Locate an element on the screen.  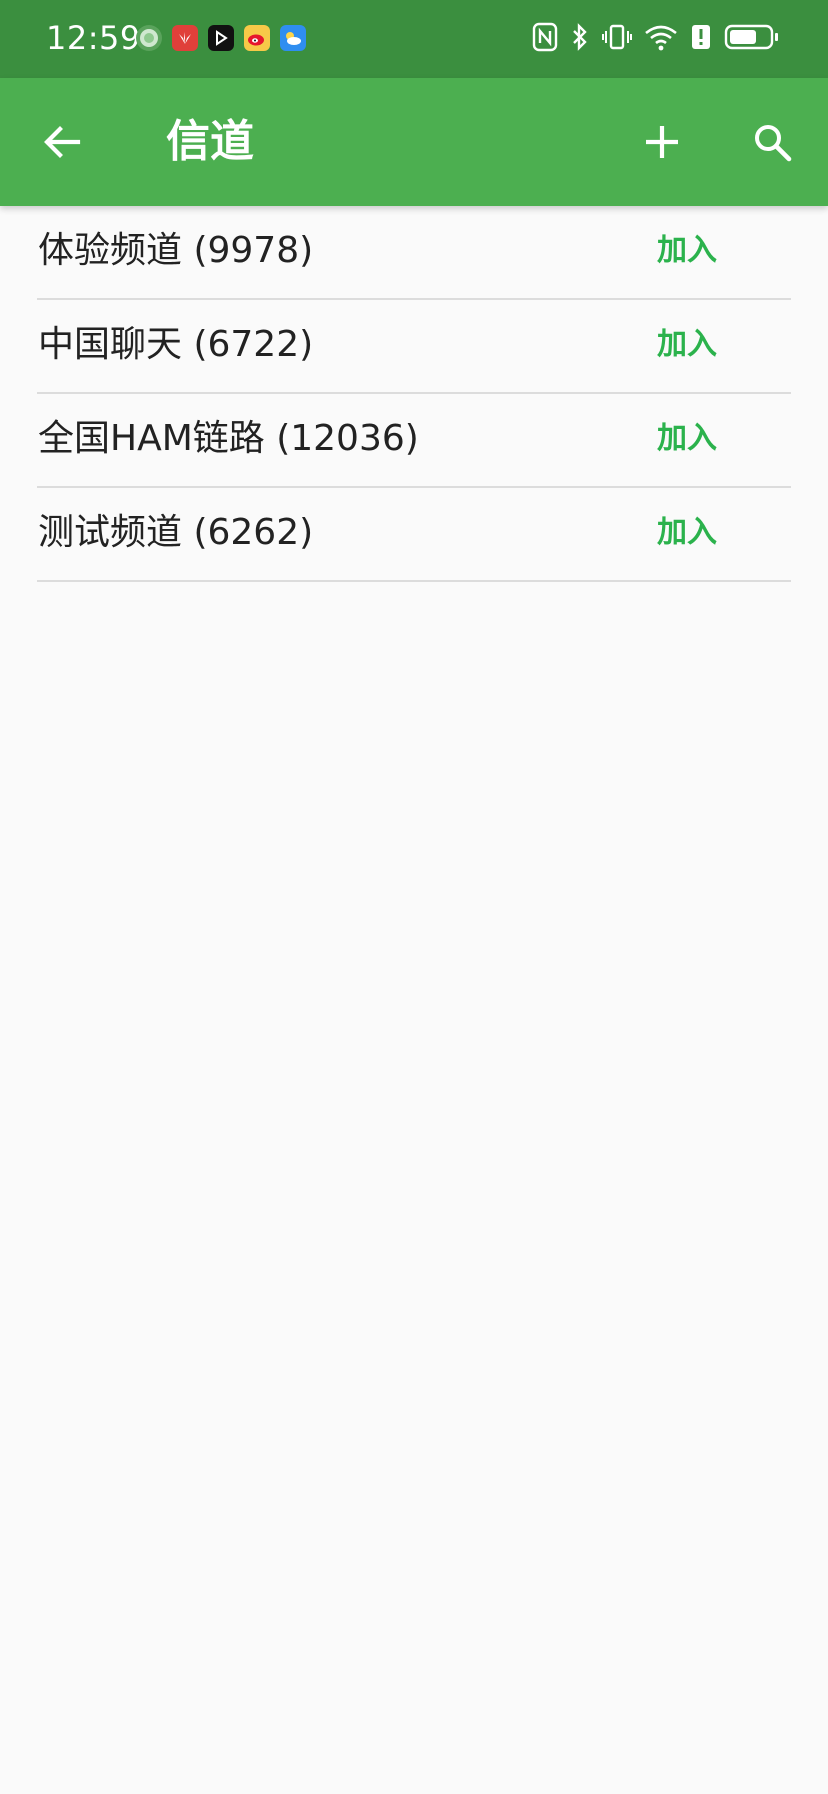
battery-icon is located at coordinates (752, 37).